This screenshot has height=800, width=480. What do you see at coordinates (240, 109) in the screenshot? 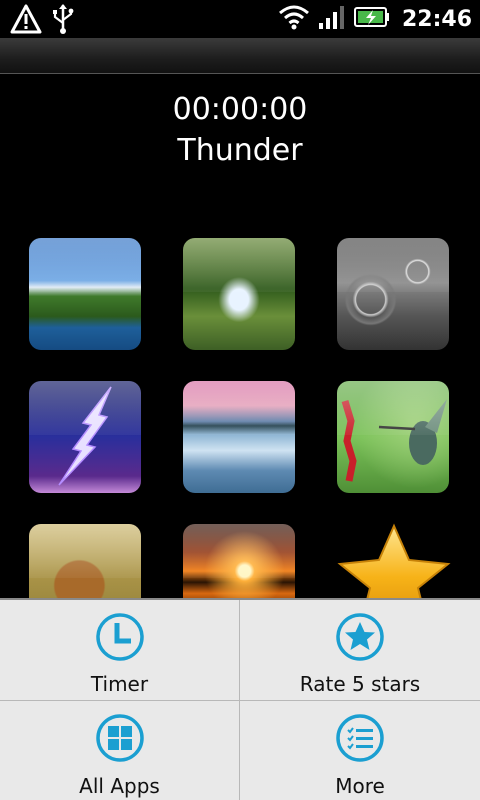
I see `timer-display: 00:00:00` at bounding box center [240, 109].